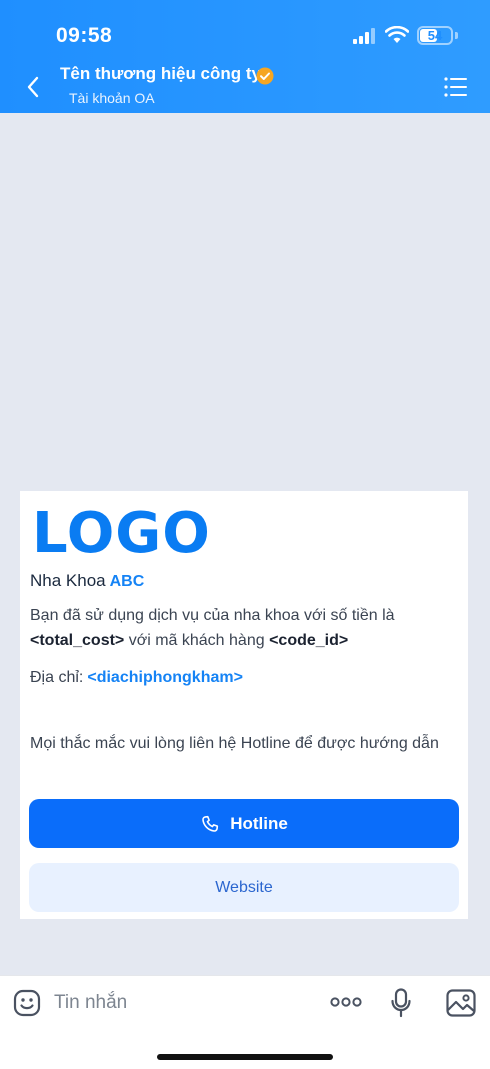 Image resolution: width=490 pixels, height=1069 pixels. Describe the element at coordinates (68, 580) in the screenshot. I see `brand-name-text: Nha Khoa` at that location.